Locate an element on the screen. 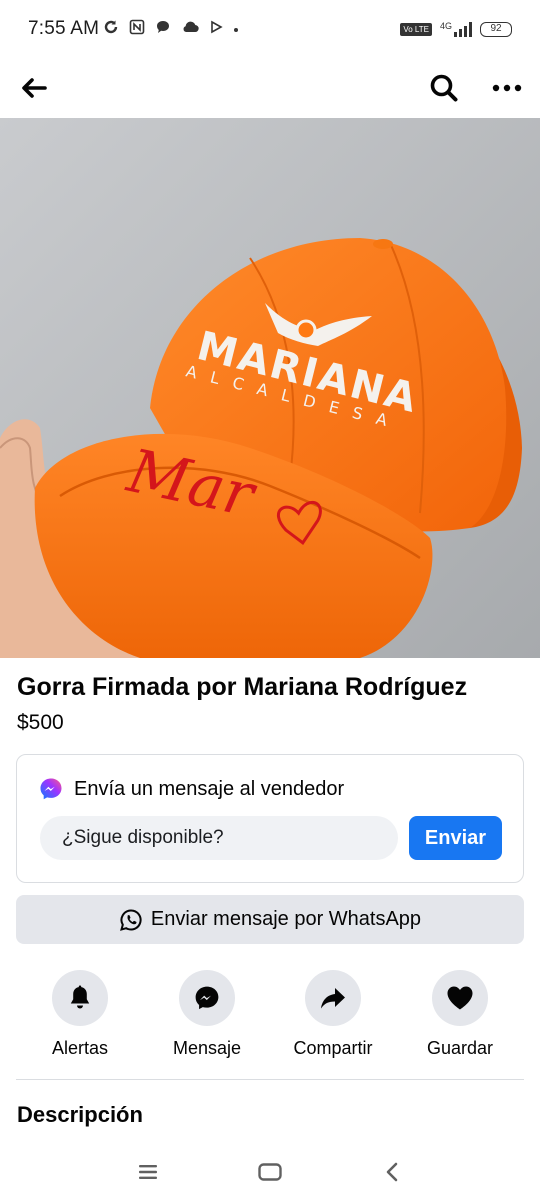 Image resolution: width=540 pixels, height=1200 pixels. play-store-icon is located at coordinates (216, 29).